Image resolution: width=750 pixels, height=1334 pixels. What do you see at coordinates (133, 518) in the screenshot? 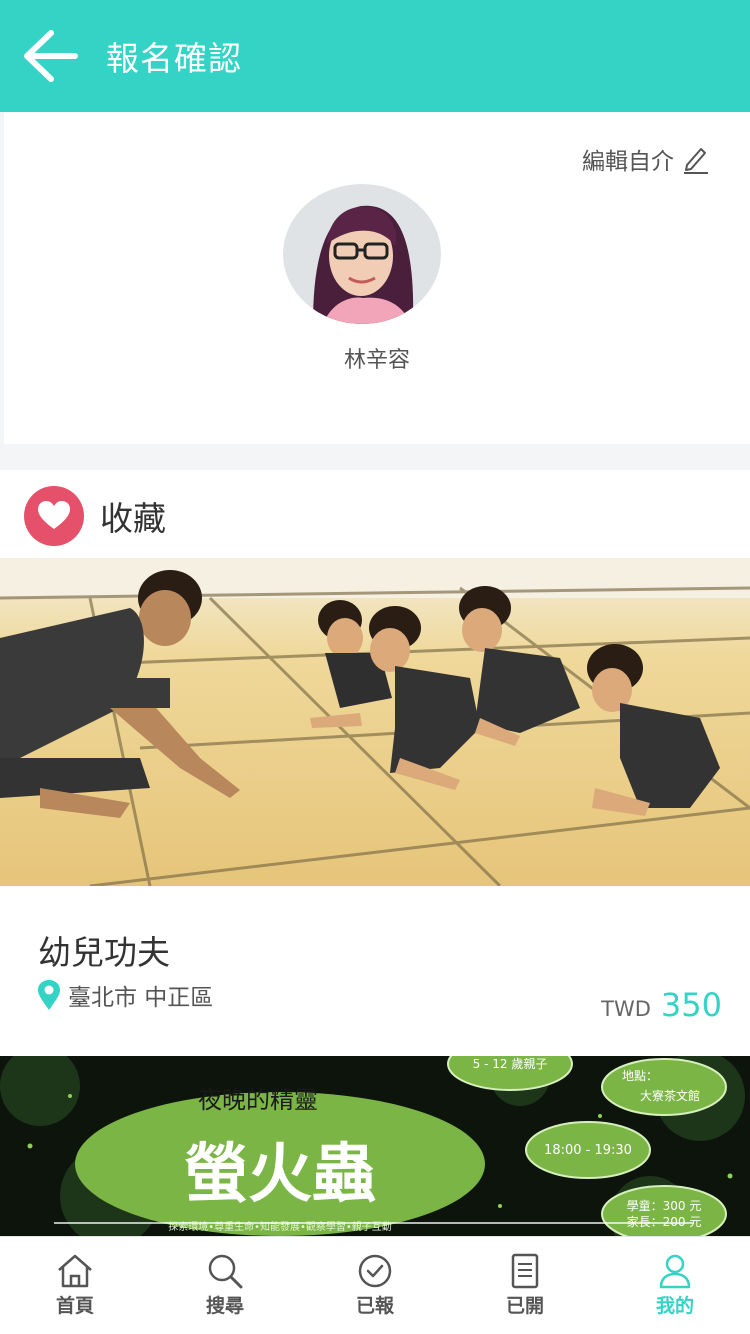
I see `favorites-label: 收藏` at bounding box center [133, 518].